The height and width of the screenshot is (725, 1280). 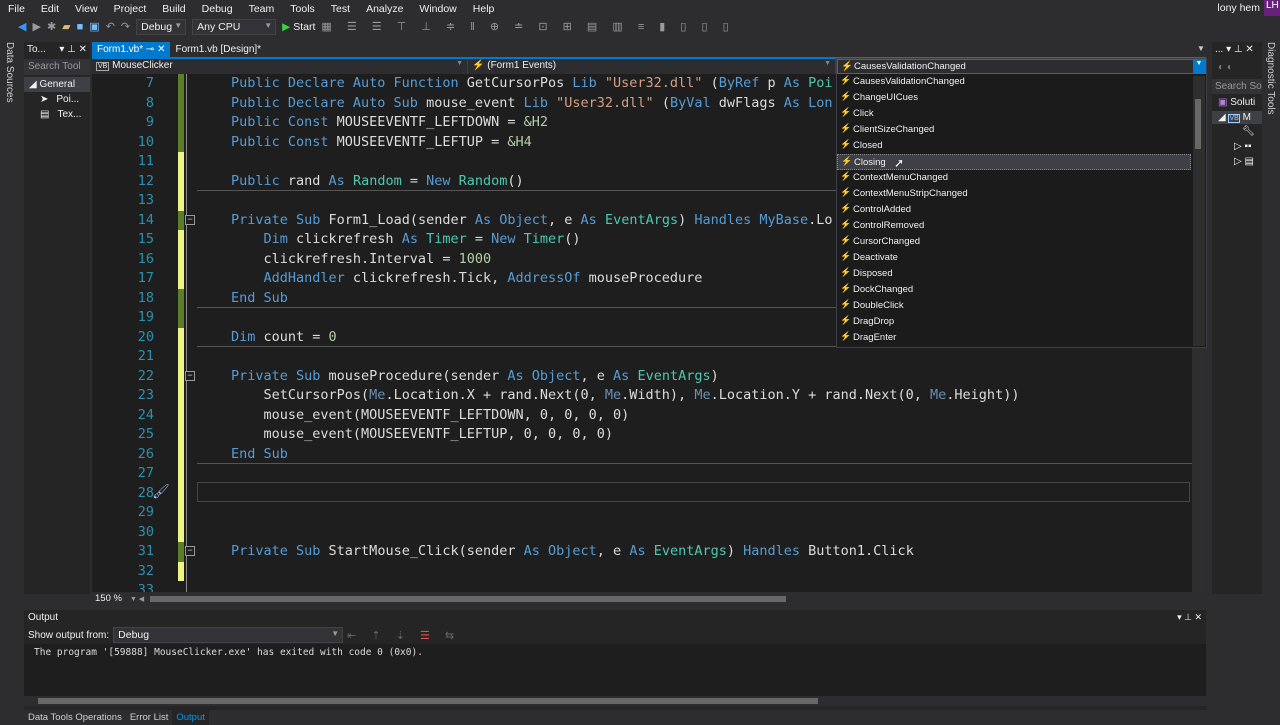 What do you see at coordinates (642, 586) in the screenshot?
I see `code-line: 33` at bounding box center [642, 586].